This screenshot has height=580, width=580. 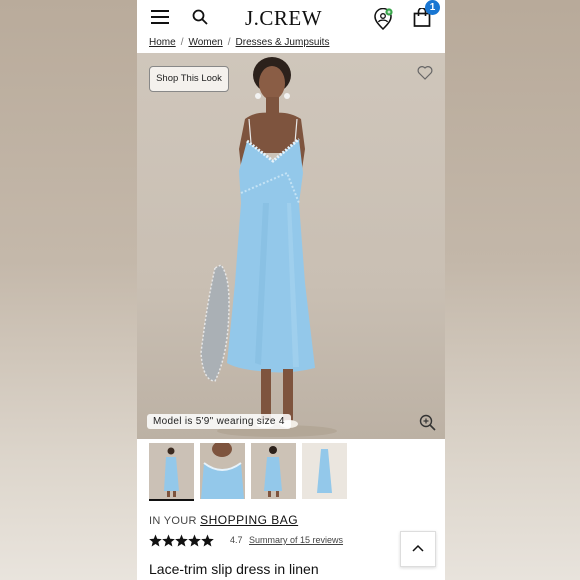 I want to click on brand-logo: J.CREW, so click(x=283, y=18).